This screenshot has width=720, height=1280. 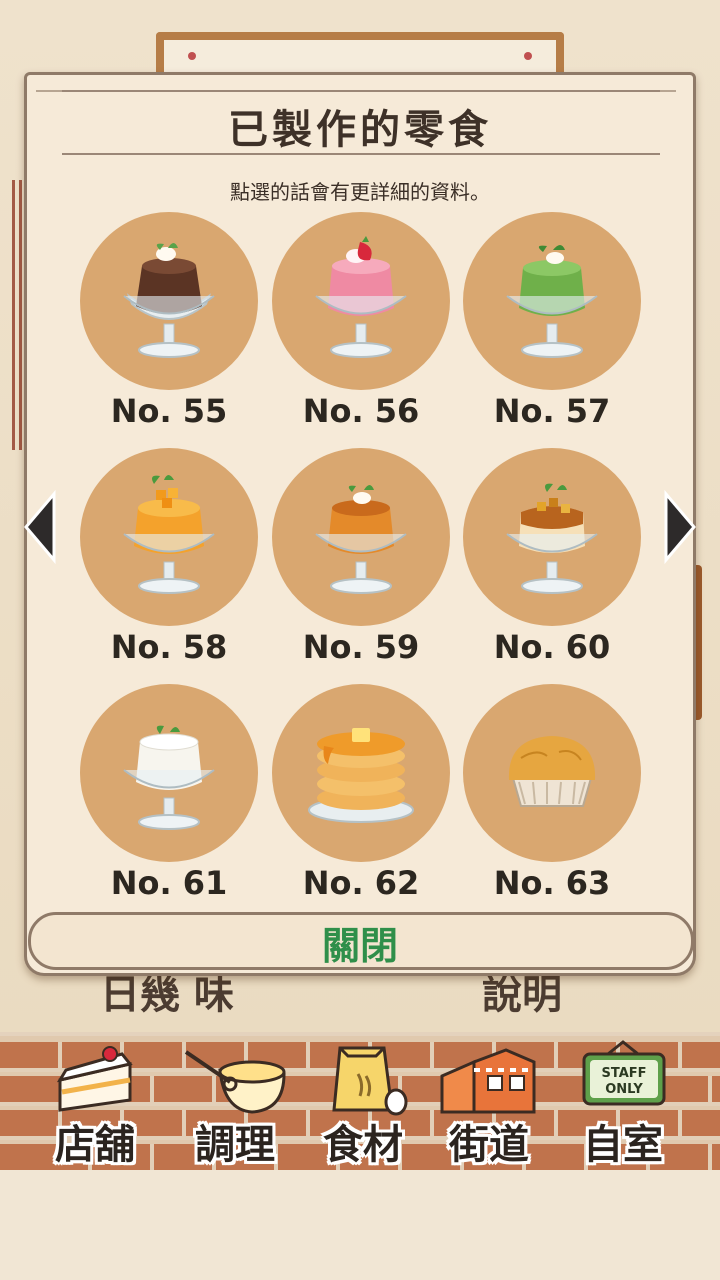 I want to click on background-left-post, so click(x=17, y=315).